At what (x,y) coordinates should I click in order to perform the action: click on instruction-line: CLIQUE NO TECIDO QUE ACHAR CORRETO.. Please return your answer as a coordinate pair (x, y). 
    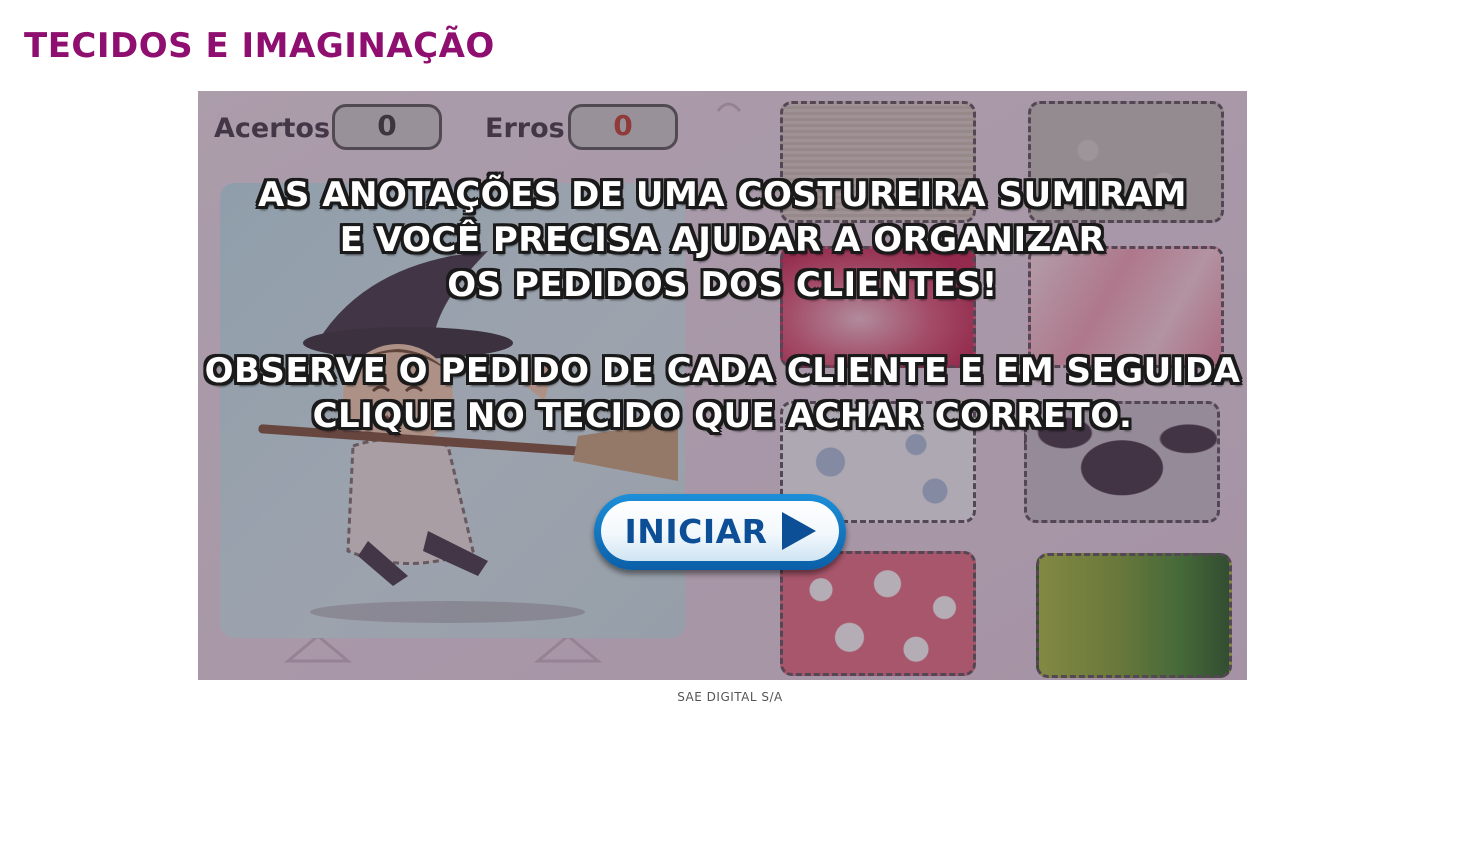
    Looking at the image, I should click on (722, 416).